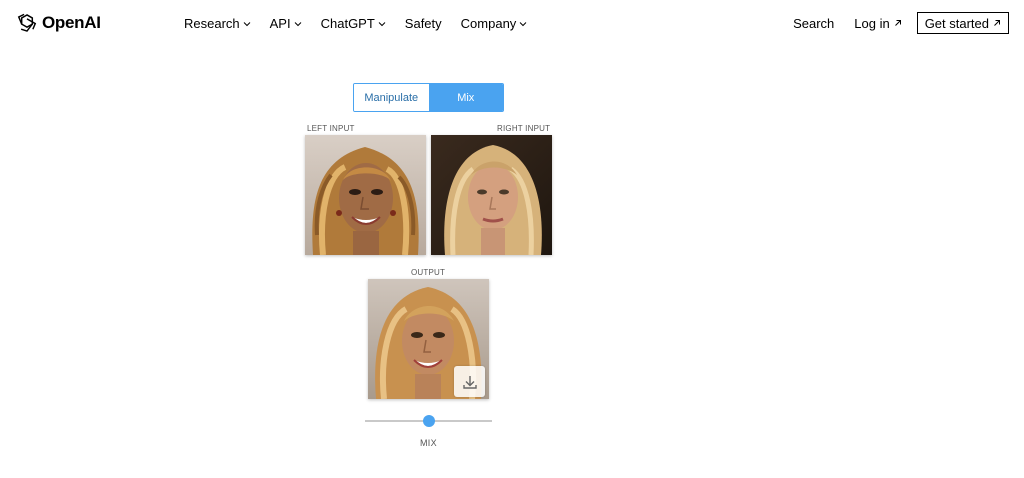 The height and width of the screenshot is (478, 1024). Describe the element at coordinates (428, 443) in the screenshot. I see `mix-slider-label: MIX` at that location.